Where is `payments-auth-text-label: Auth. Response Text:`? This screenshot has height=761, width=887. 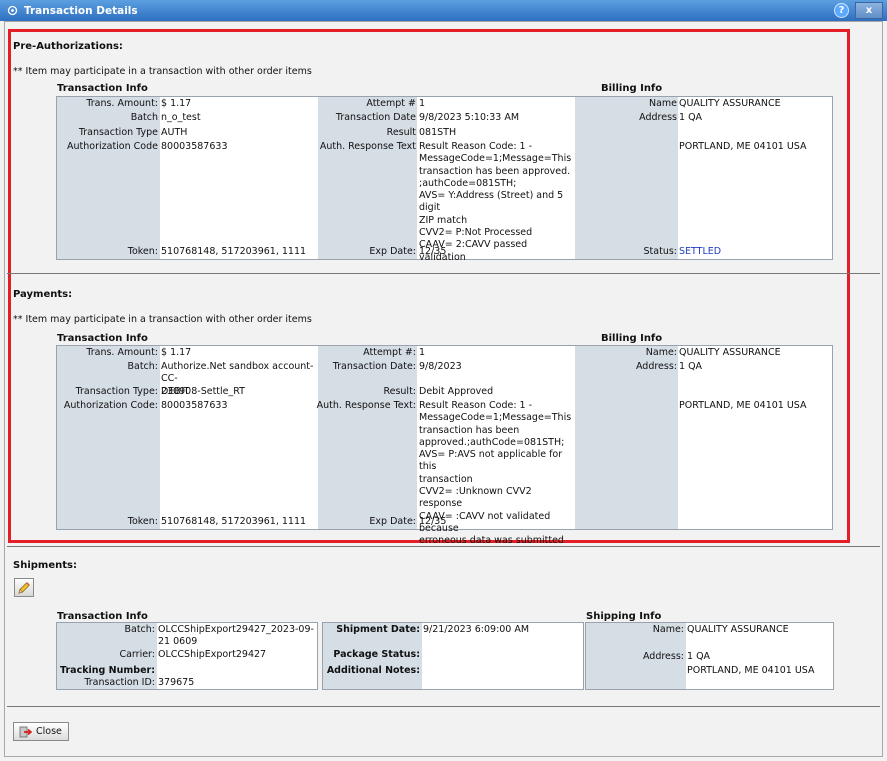 payments-auth-text-label: Auth. Response Text: is located at coordinates (366, 405).